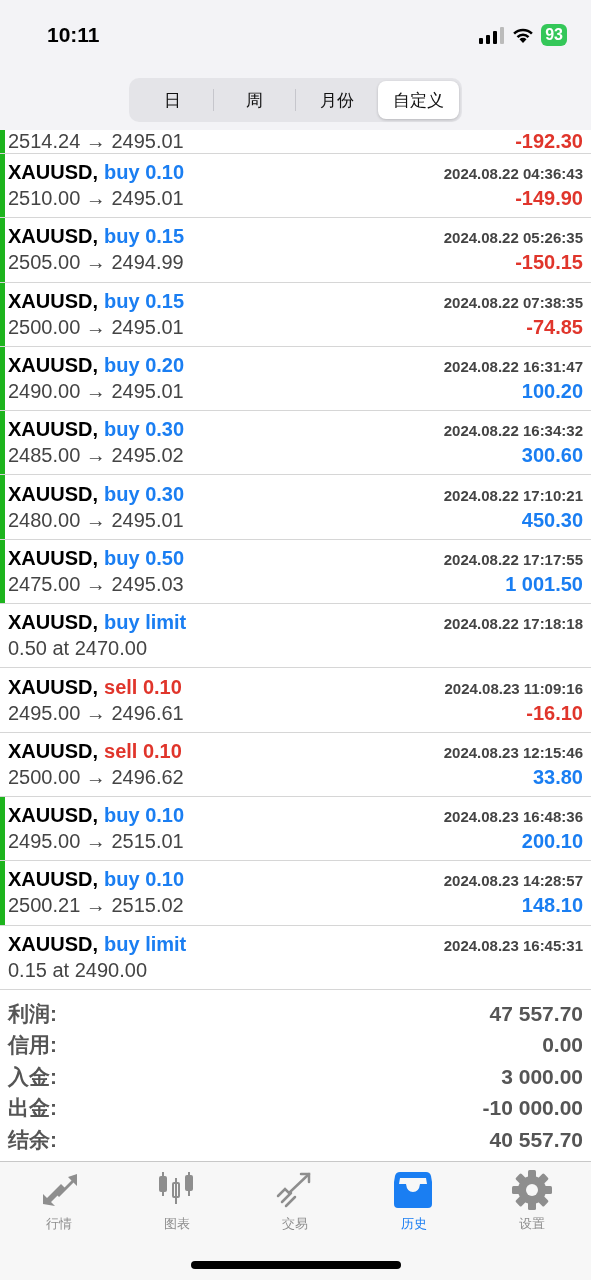 The height and width of the screenshot is (1280, 591). I want to click on price-change: 2490.00 → 2495.01, so click(96, 392).